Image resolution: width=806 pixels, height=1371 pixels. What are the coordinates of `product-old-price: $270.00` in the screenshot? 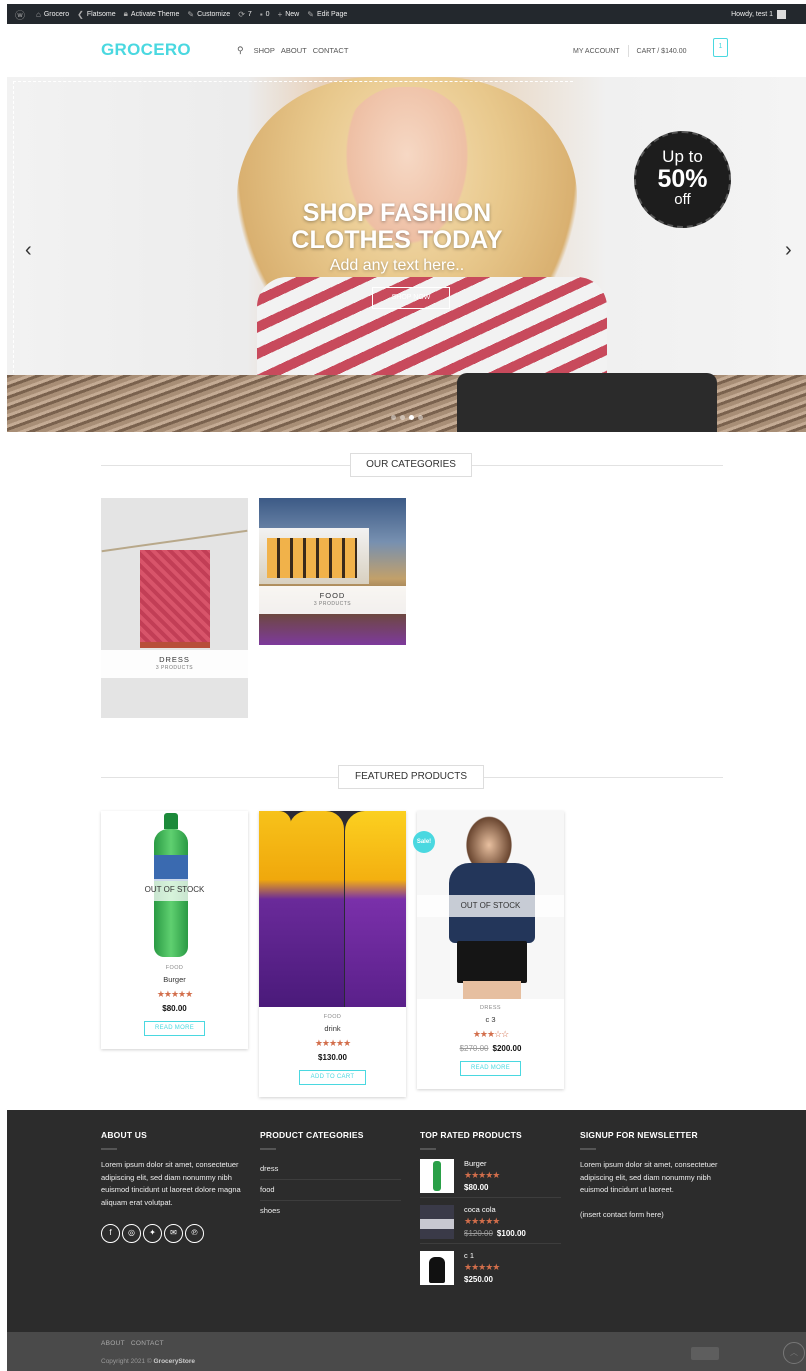 It's located at (474, 1048).